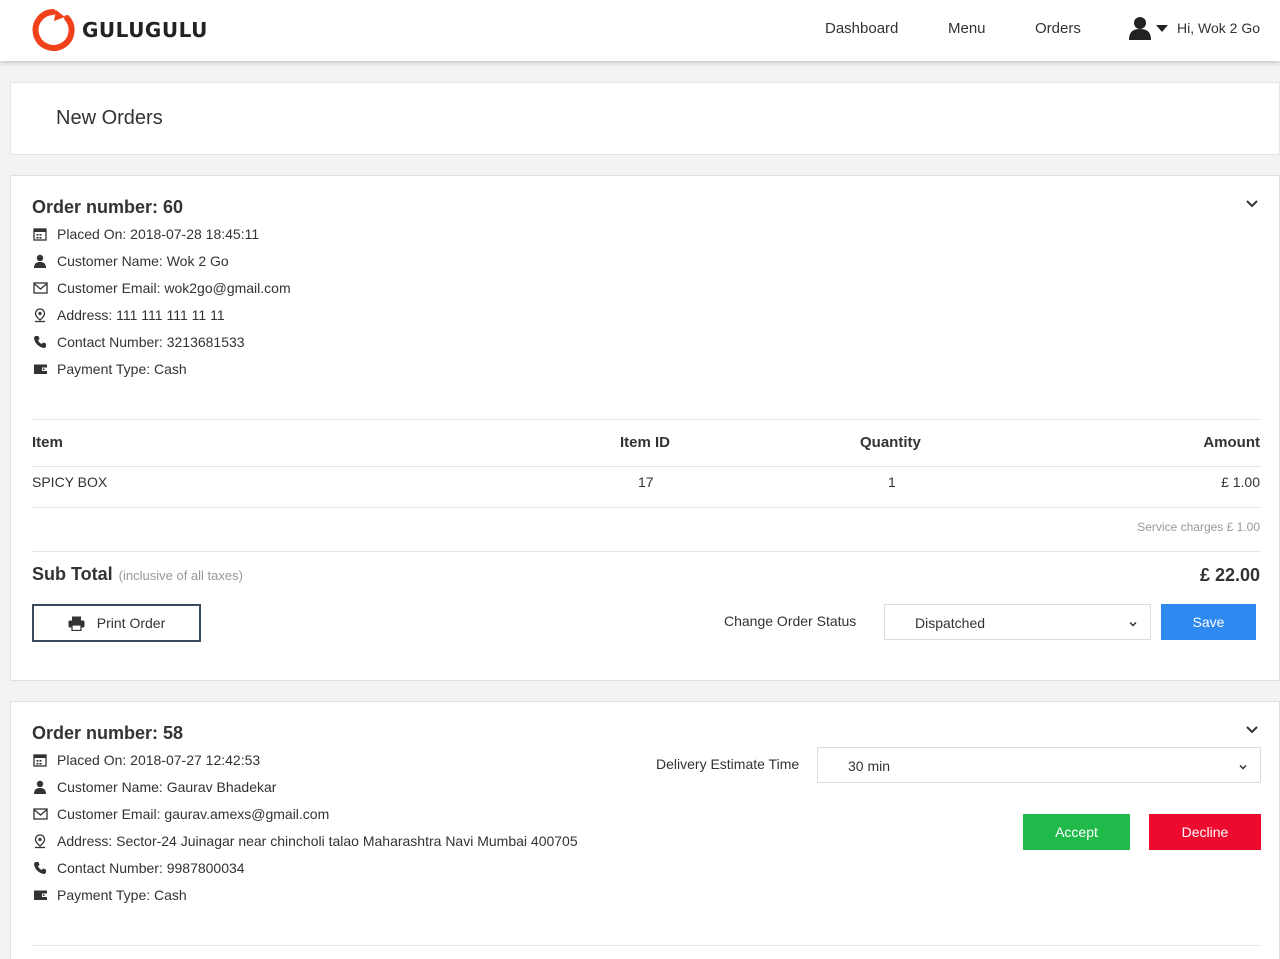 Image resolution: width=1280 pixels, height=959 pixels. I want to click on customer-name: Customer Name: Wok 2 Go, so click(130, 261).